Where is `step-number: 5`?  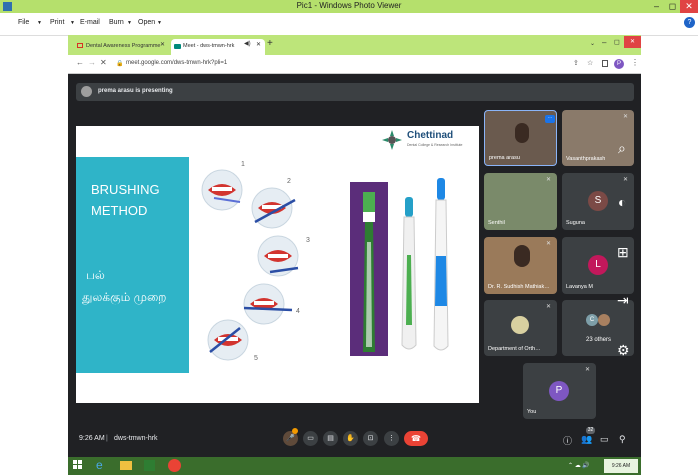 step-number: 5 is located at coordinates (256, 358).